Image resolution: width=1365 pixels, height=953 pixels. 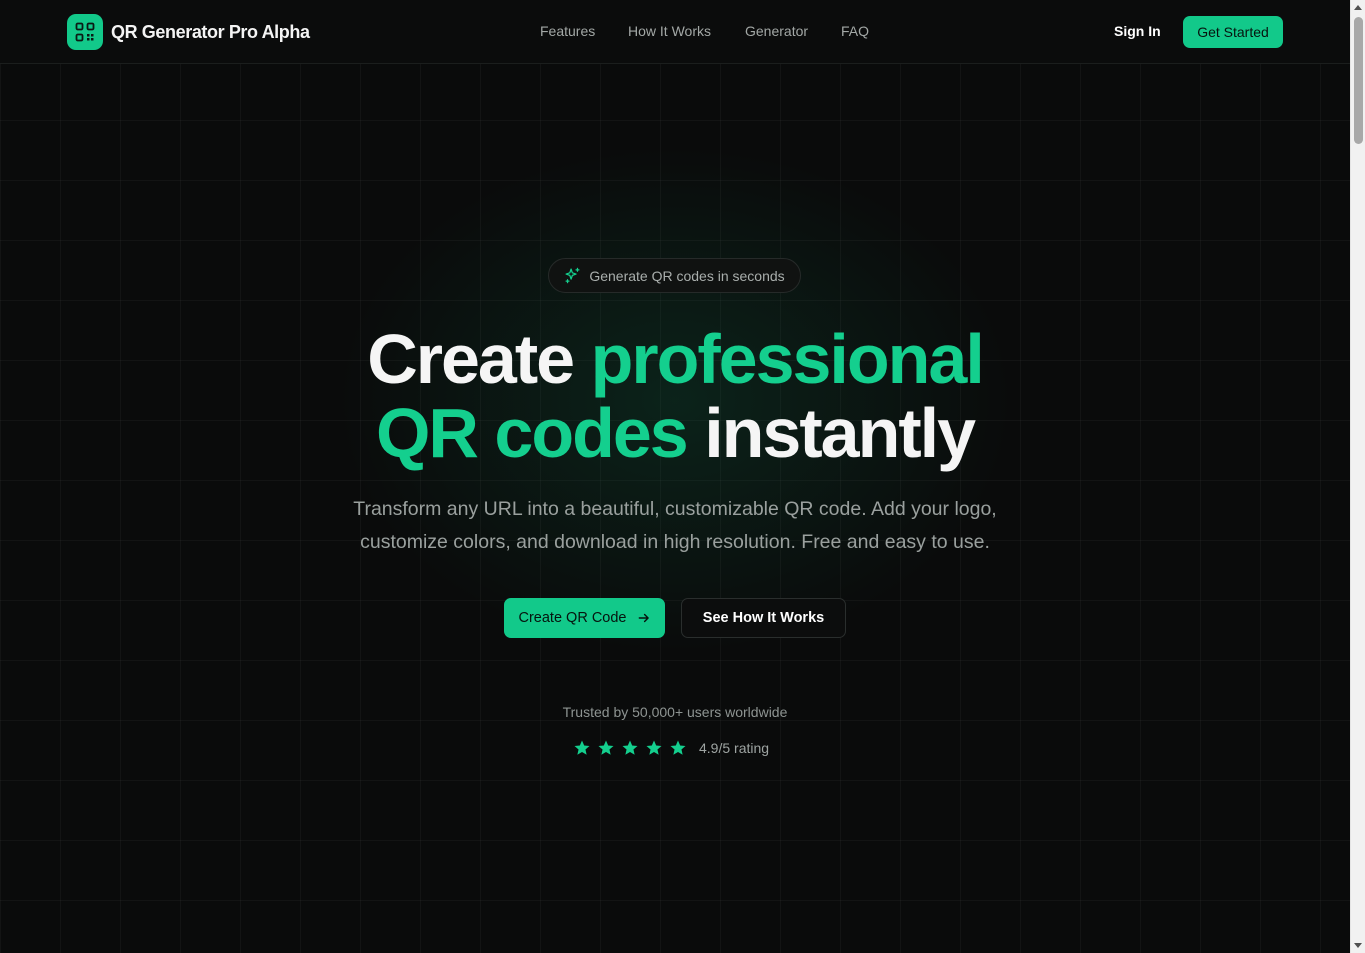 What do you see at coordinates (643, 618) in the screenshot?
I see `arrow-right-icon` at bounding box center [643, 618].